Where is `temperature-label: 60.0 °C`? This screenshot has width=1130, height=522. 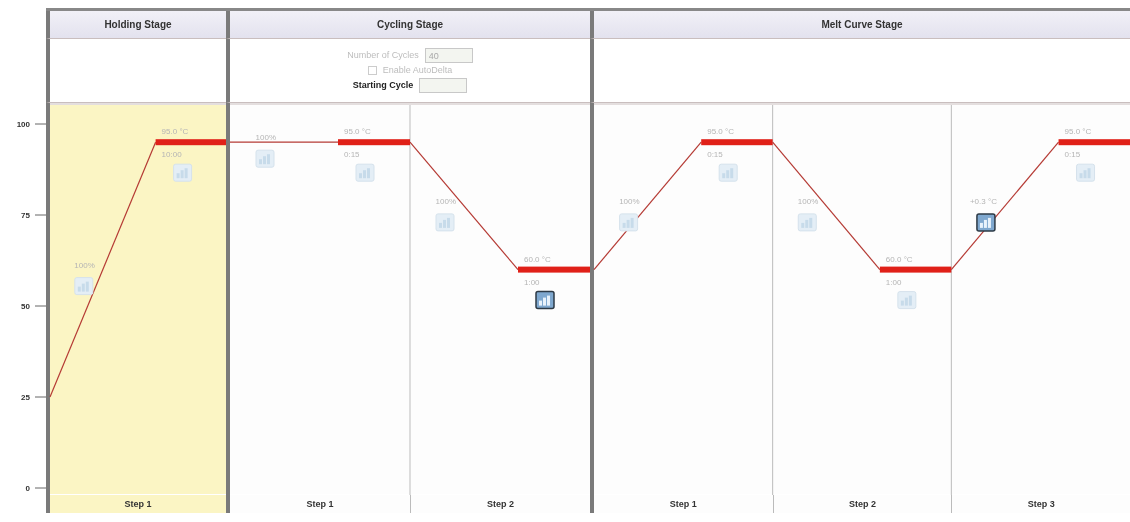 temperature-label: 60.0 °C is located at coordinates (899, 259).